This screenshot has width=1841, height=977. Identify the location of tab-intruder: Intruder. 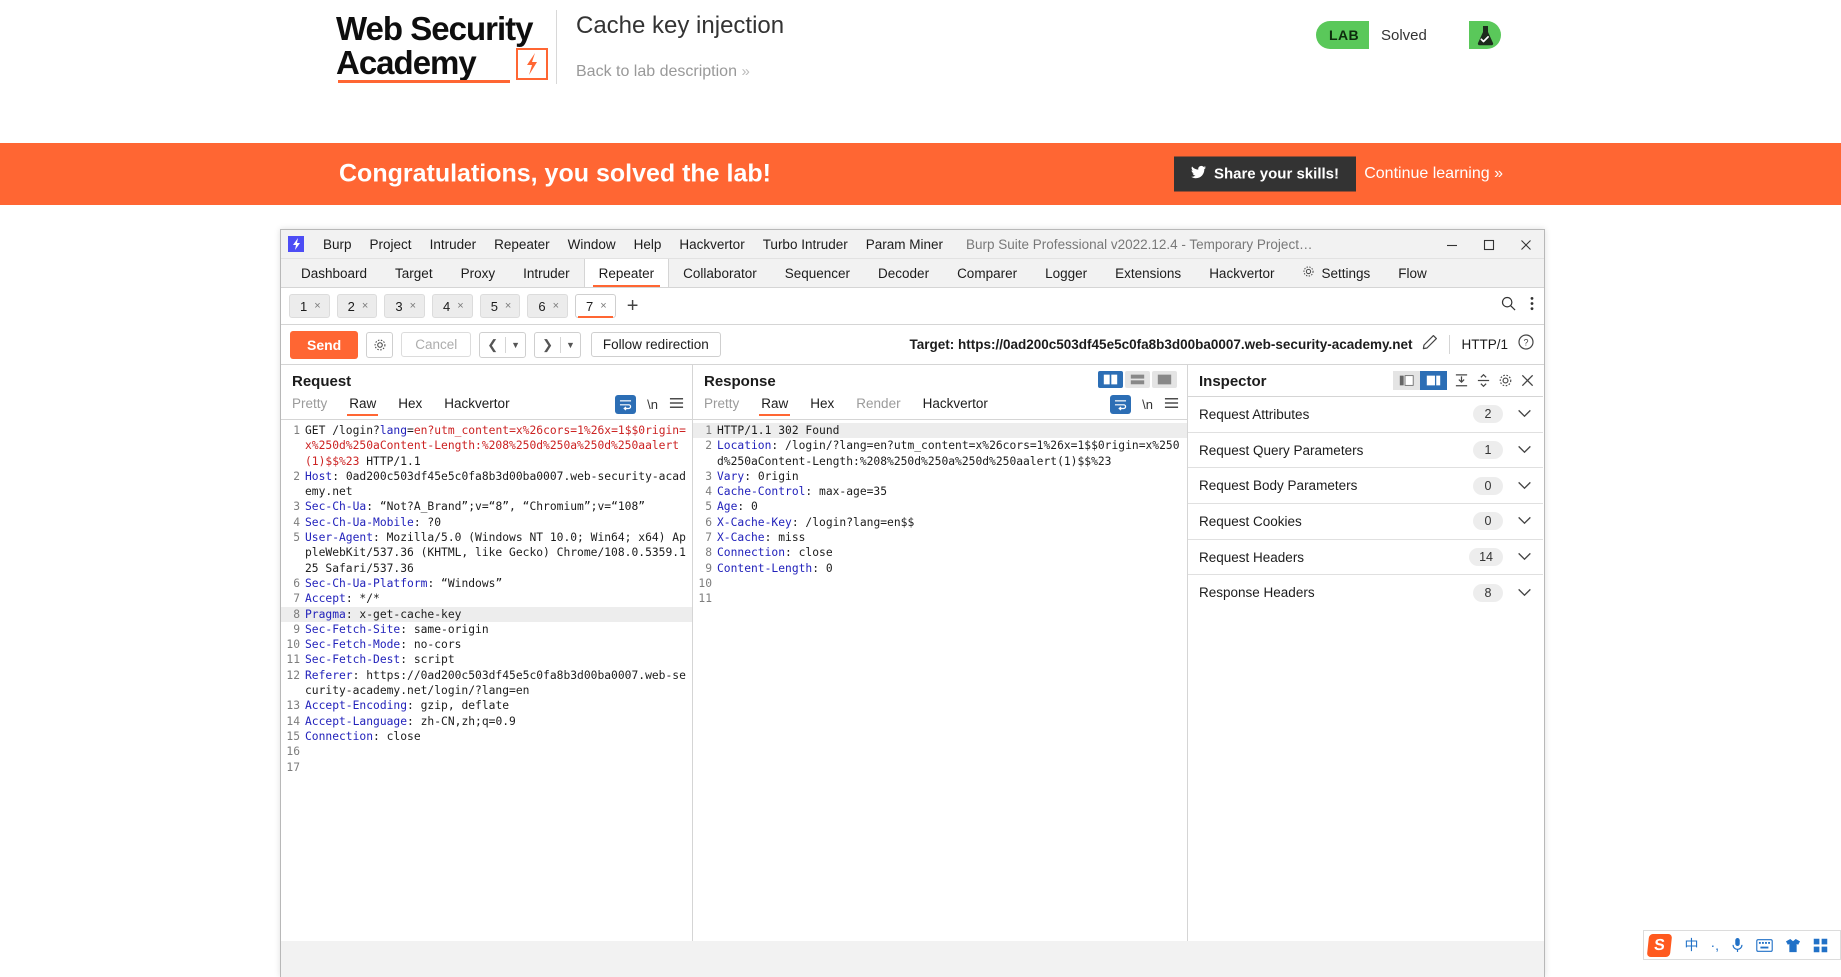
(546, 273).